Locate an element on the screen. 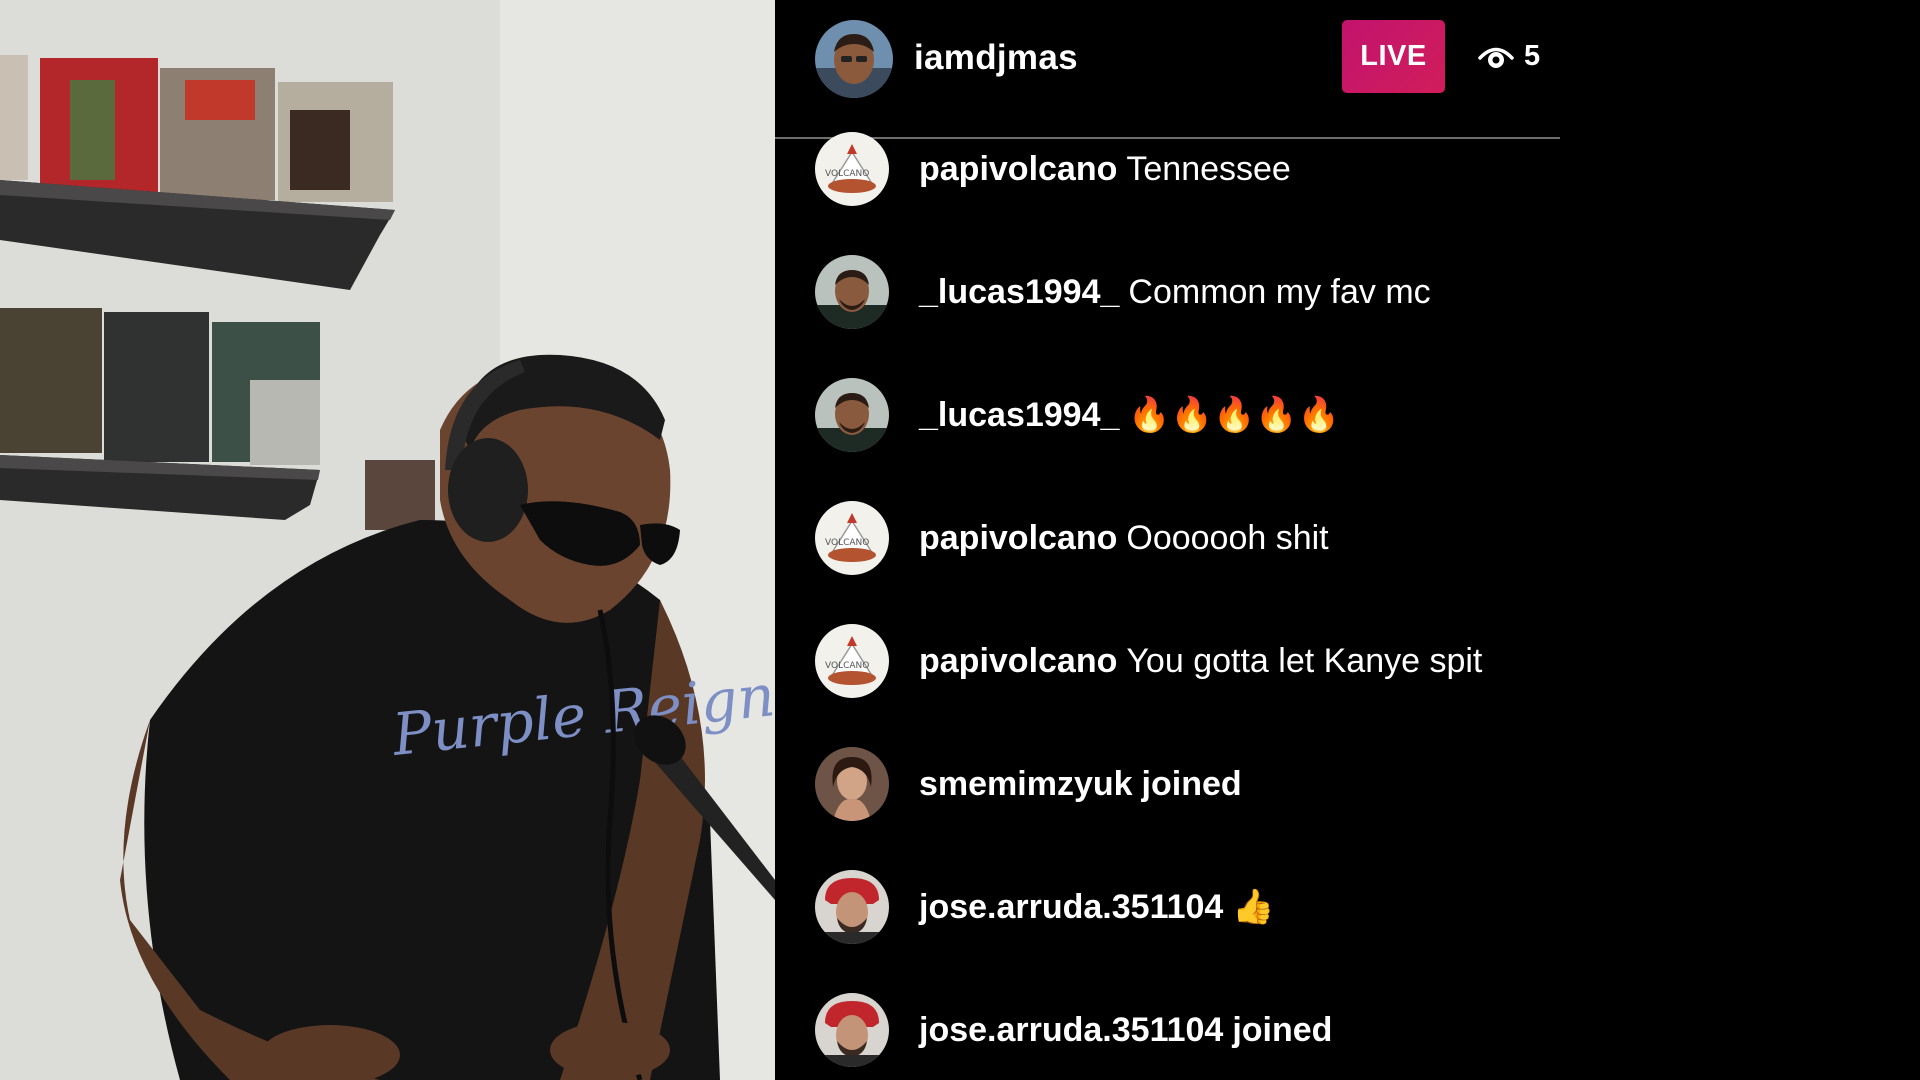 Image resolution: width=1920 pixels, height=1080 pixels. live-header: iamdjmas LIVE 5 is located at coordinates (1167, 69).